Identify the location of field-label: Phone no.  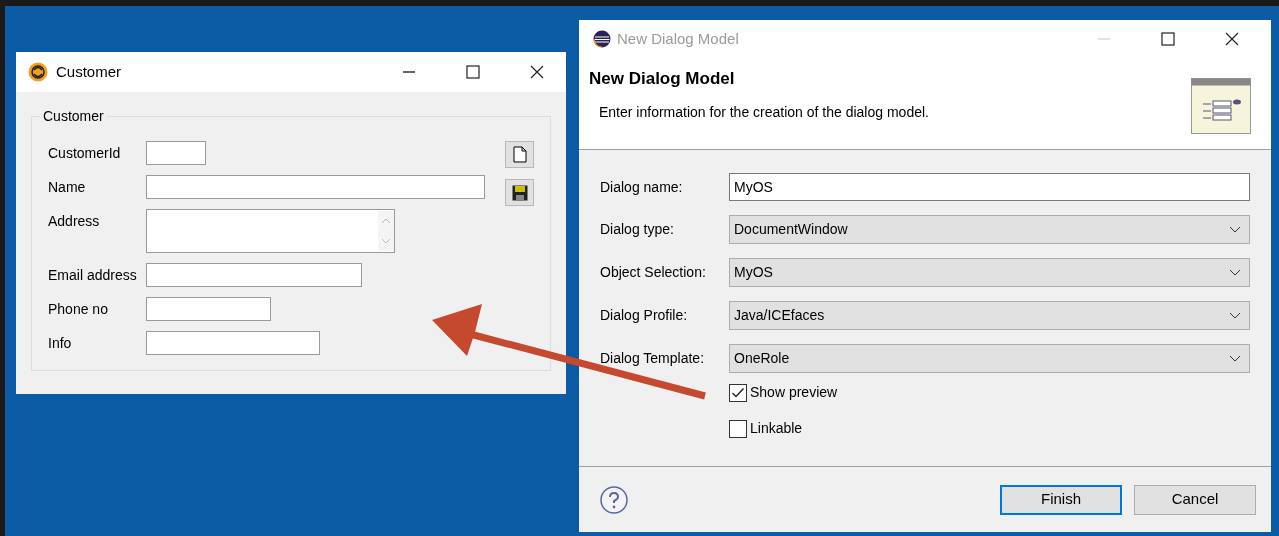
(78, 309).